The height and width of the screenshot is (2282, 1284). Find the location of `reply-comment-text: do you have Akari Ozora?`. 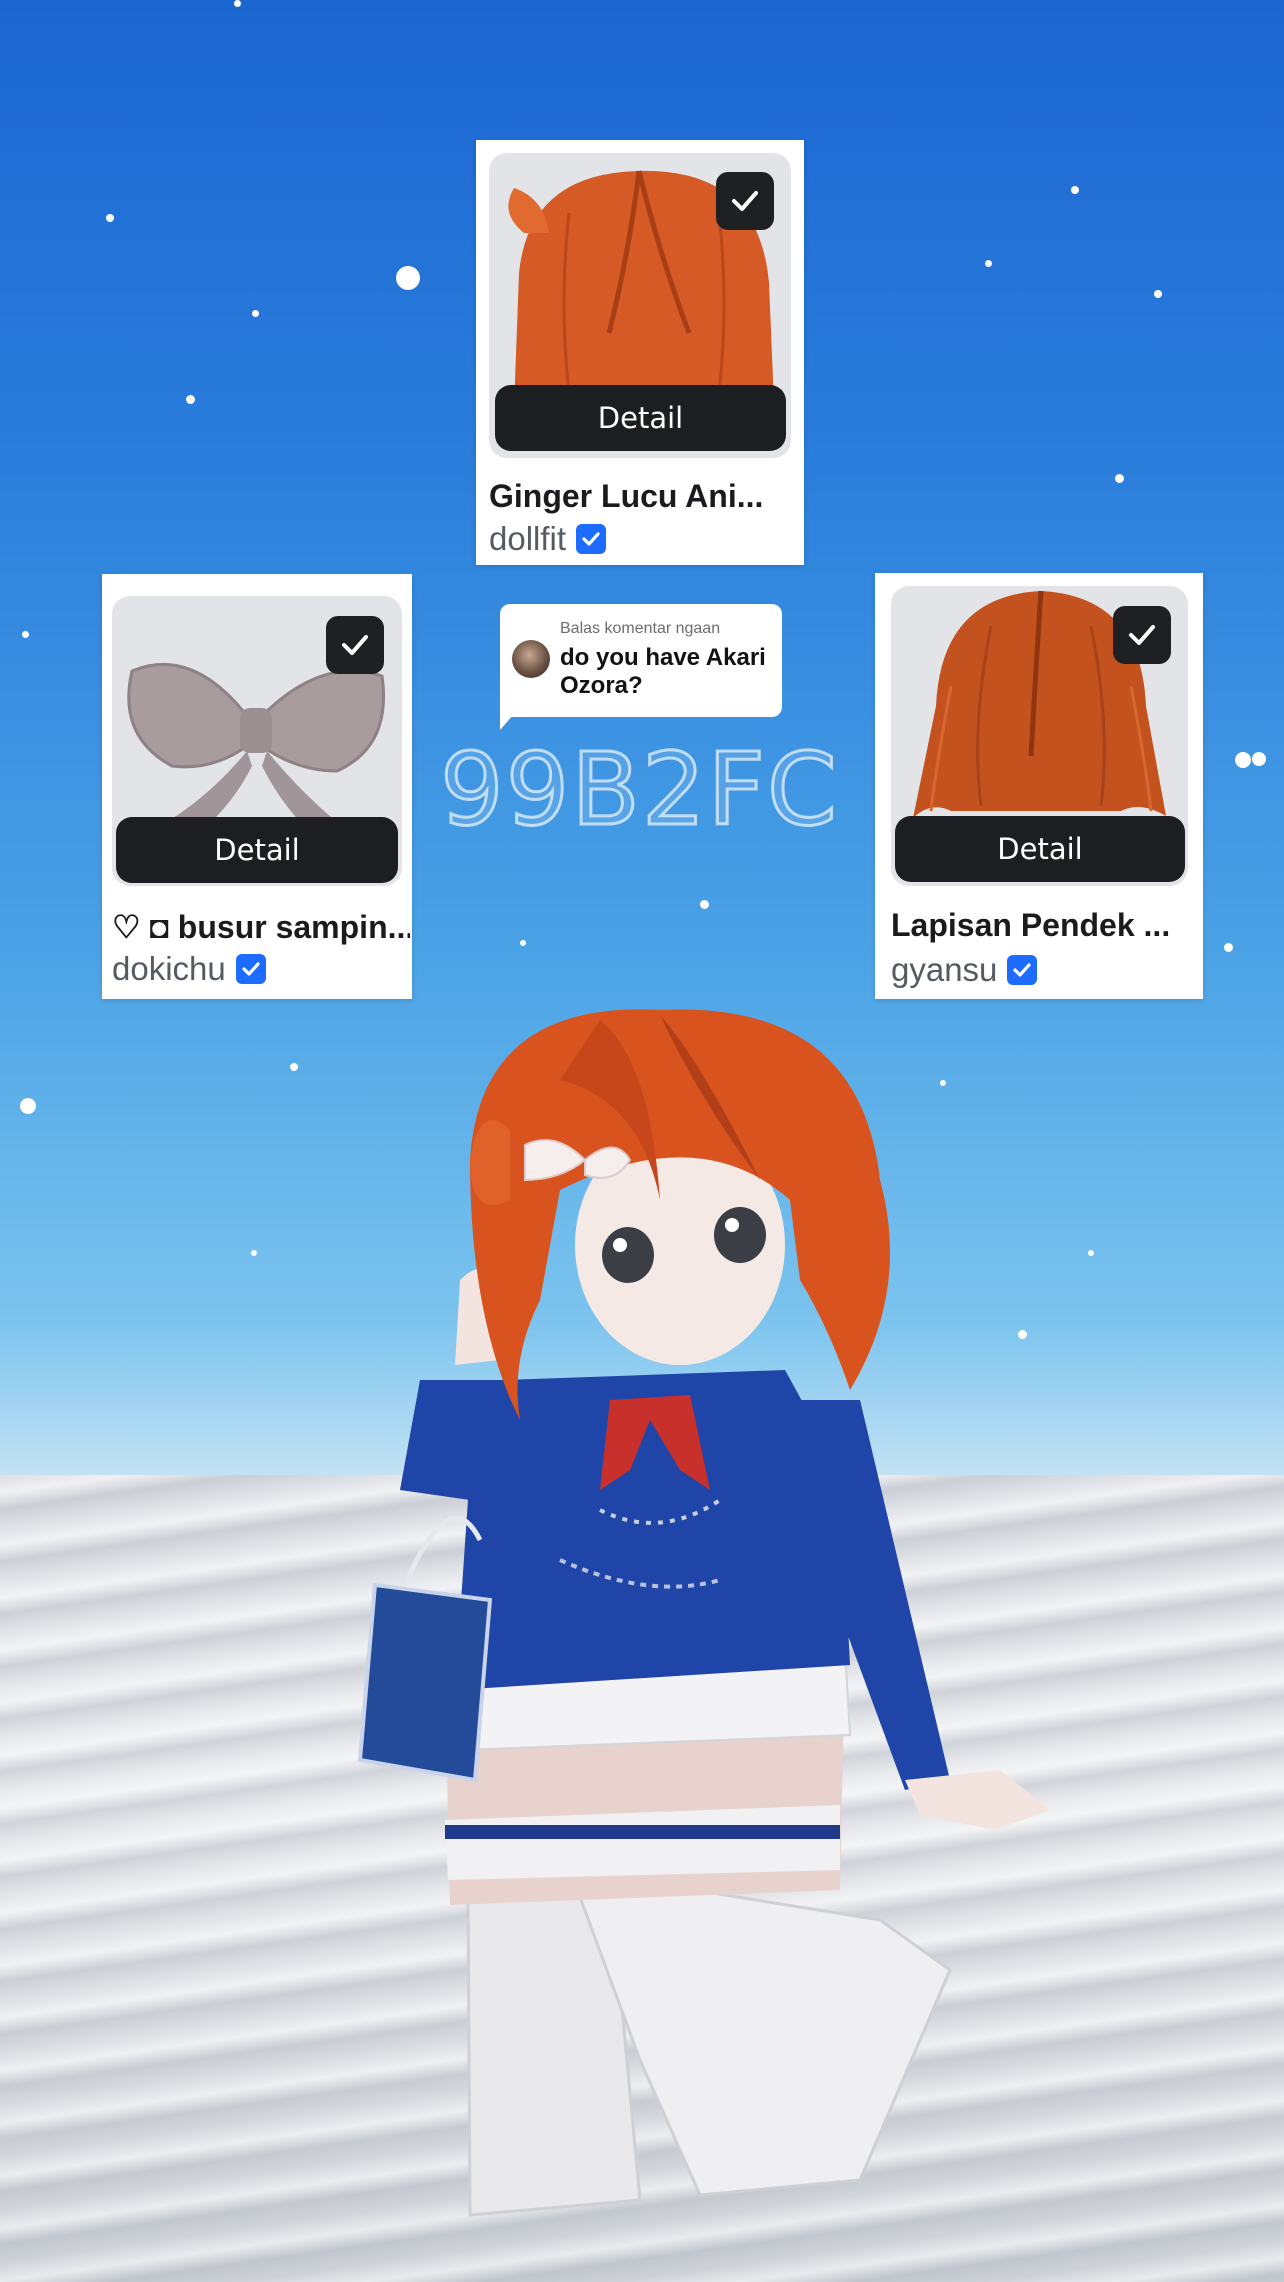

reply-comment-text: do you have Akari Ozora? is located at coordinates (663, 671).